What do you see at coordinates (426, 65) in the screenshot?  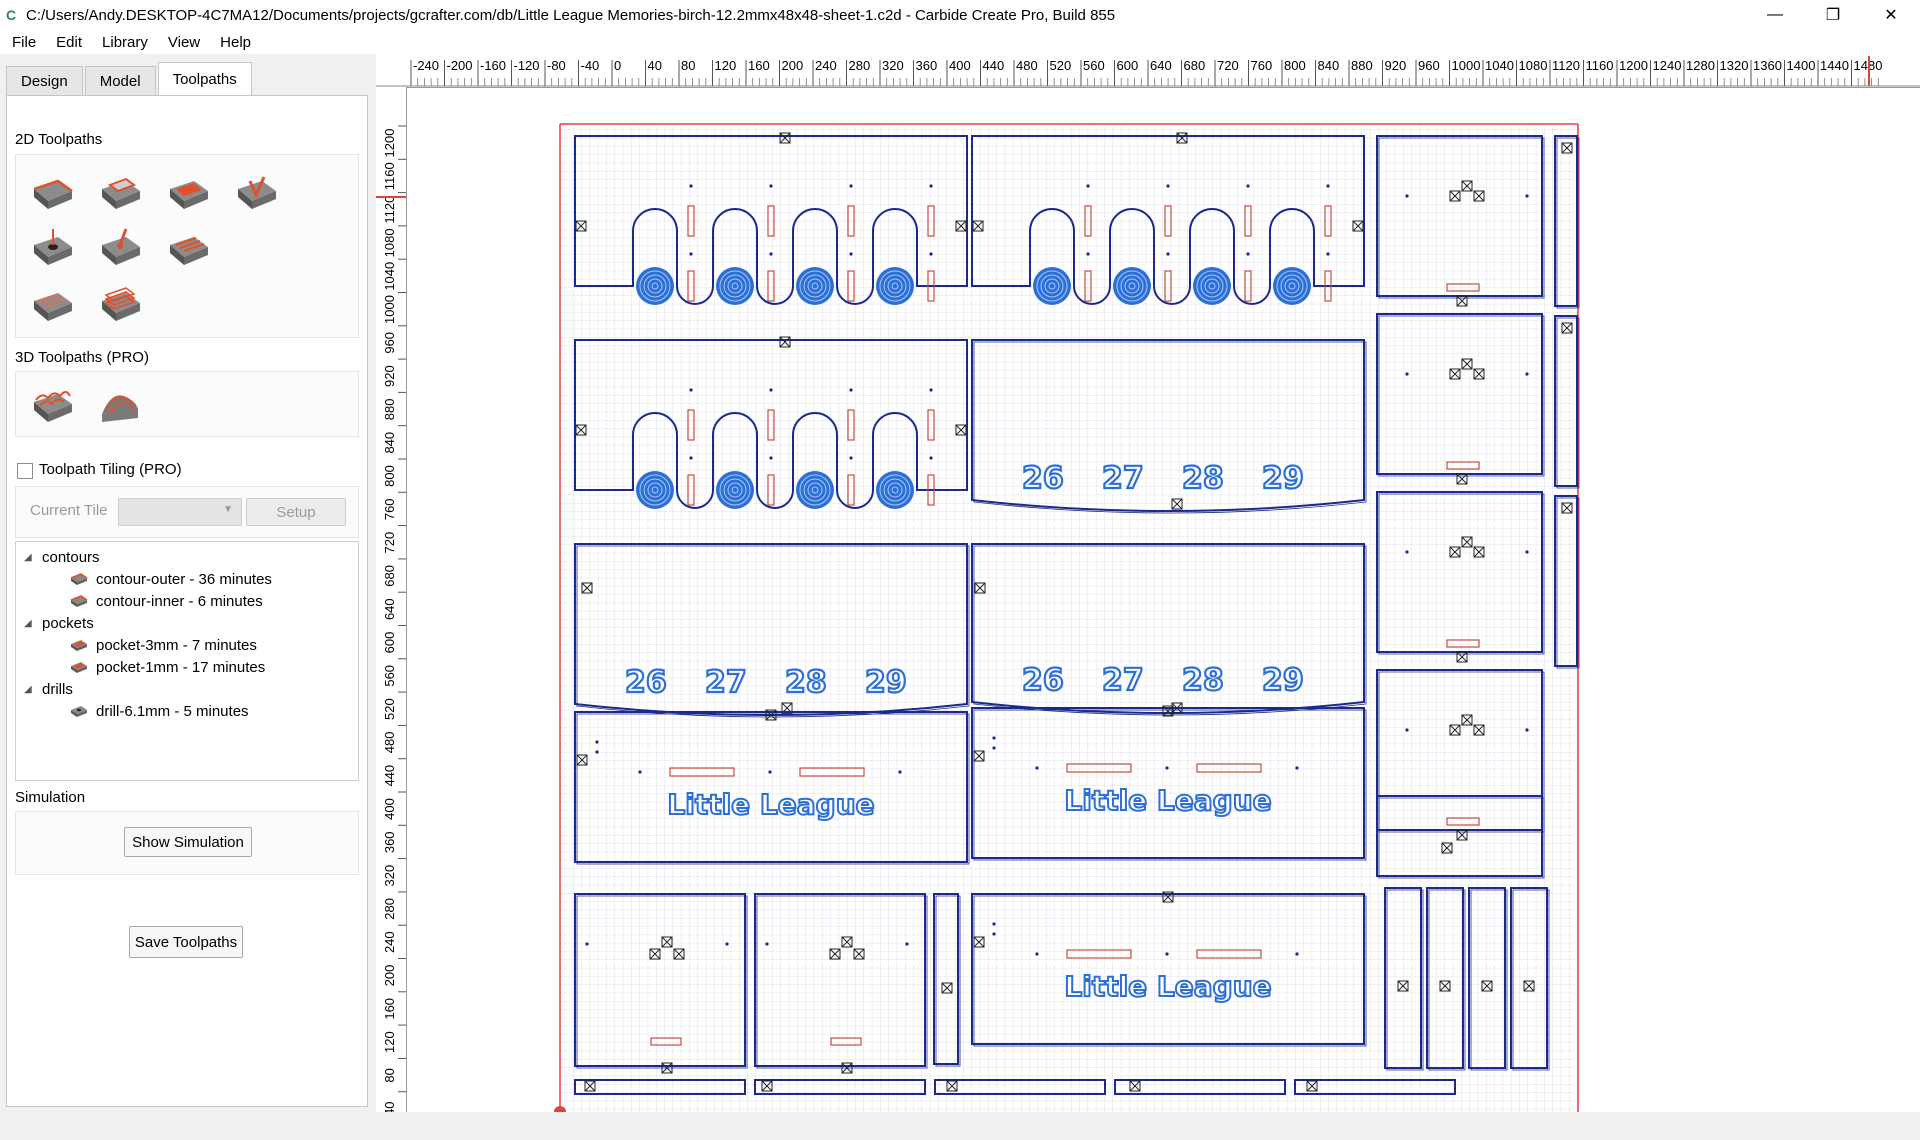 I see `ruler-label: -240` at bounding box center [426, 65].